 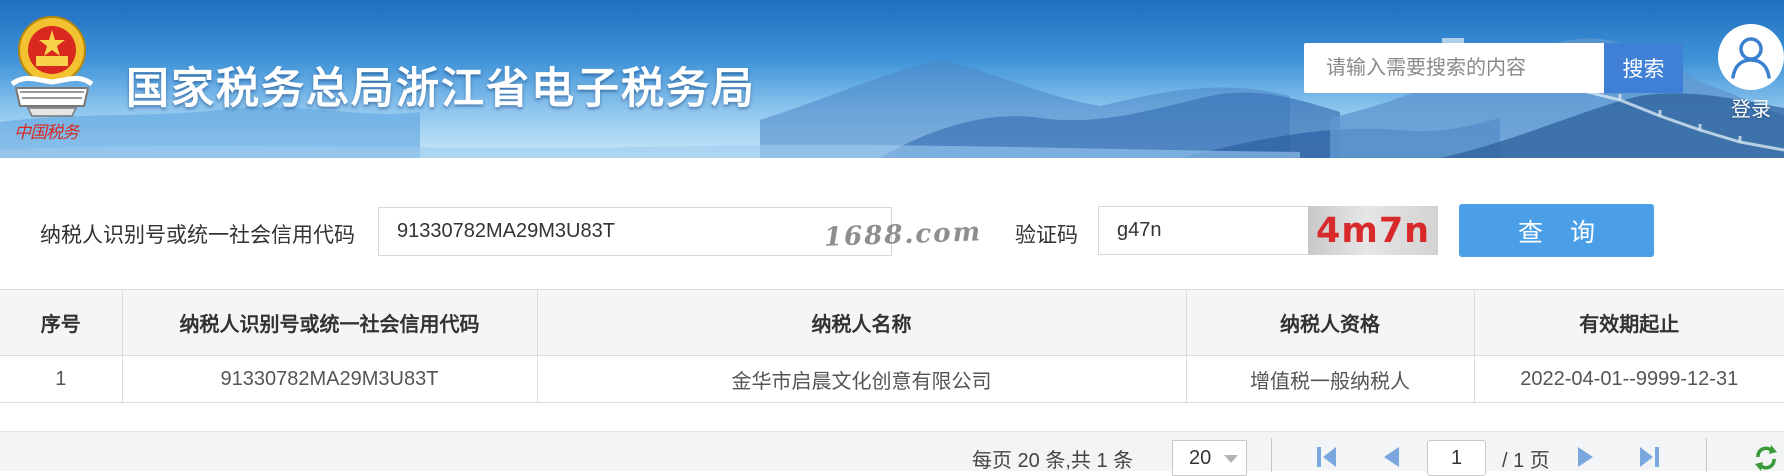 What do you see at coordinates (1231, 459) in the screenshot?
I see `chevron-down-icon` at bounding box center [1231, 459].